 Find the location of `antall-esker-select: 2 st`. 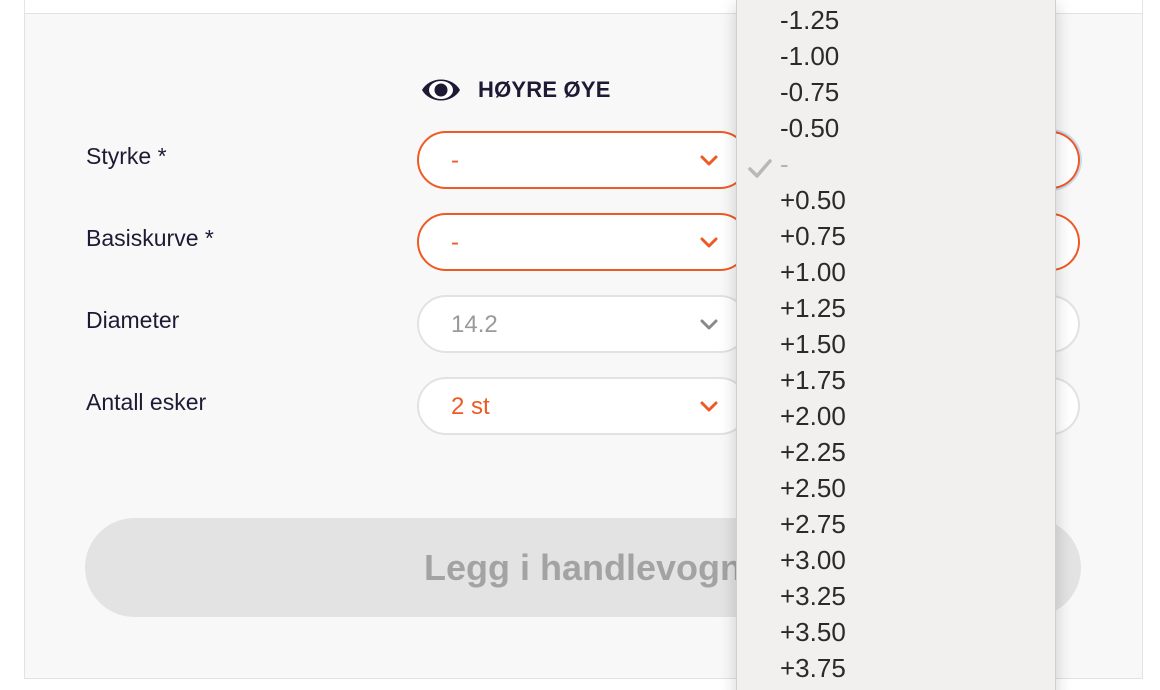

antall-esker-select: 2 st is located at coordinates (583, 406).